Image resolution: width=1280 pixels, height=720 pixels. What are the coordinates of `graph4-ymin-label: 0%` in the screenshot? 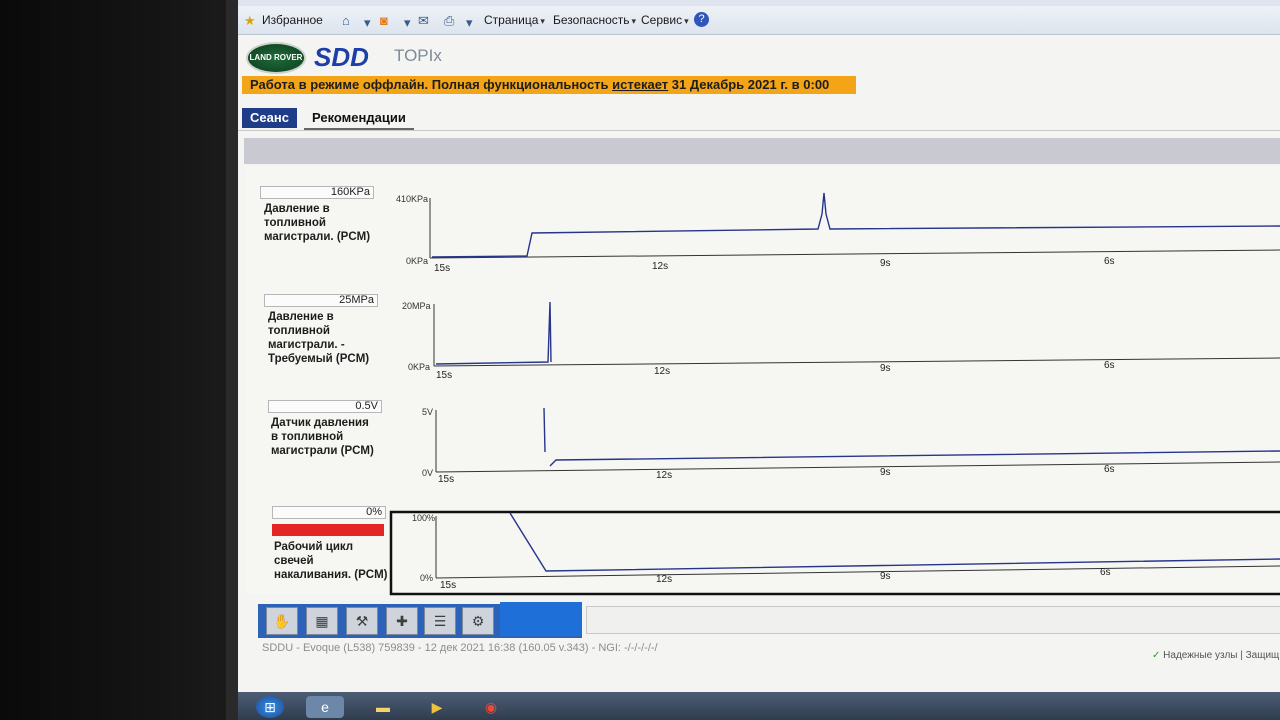 It's located at (426, 578).